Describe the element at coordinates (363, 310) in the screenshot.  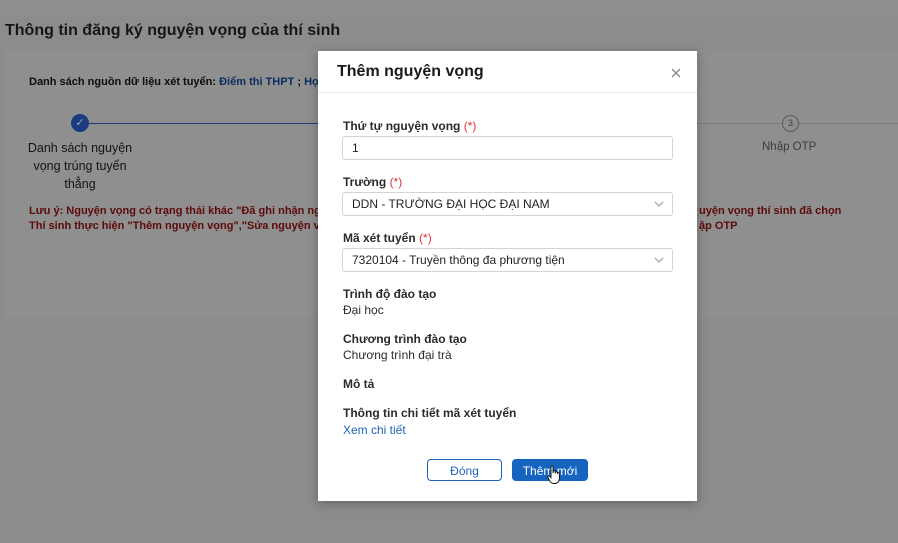
I see `education-level-value: Đại học` at that location.